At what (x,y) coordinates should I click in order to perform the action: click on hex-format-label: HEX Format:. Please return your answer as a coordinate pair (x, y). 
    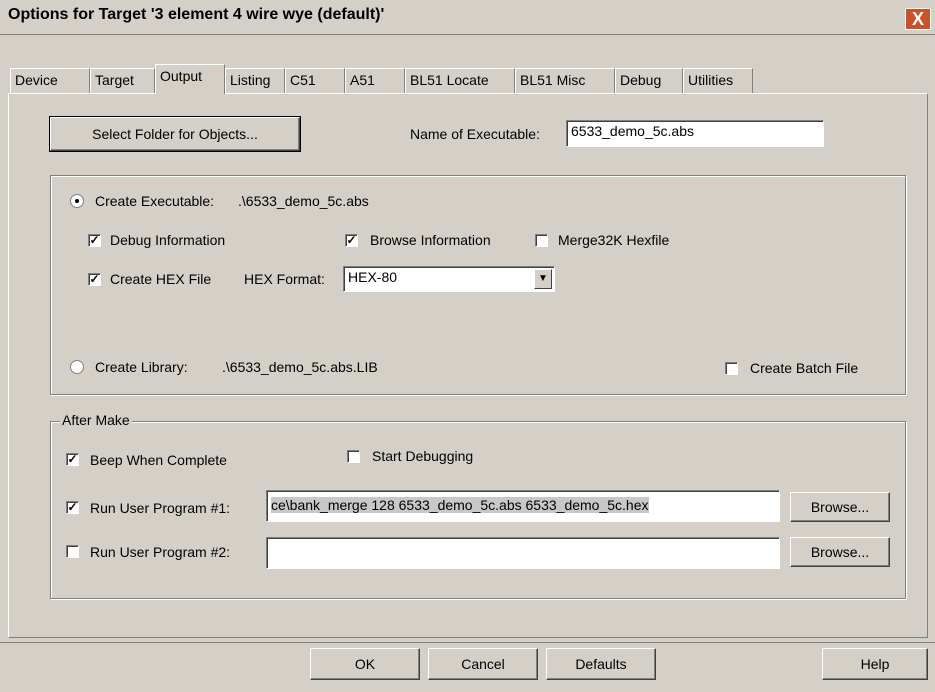
    Looking at the image, I should click on (284, 279).